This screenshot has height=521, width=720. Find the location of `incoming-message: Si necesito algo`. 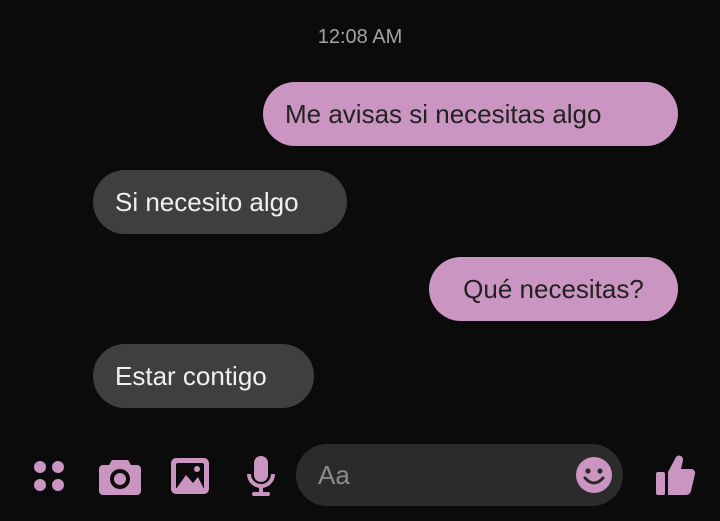

incoming-message: Si necesito algo is located at coordinates (220, 202).